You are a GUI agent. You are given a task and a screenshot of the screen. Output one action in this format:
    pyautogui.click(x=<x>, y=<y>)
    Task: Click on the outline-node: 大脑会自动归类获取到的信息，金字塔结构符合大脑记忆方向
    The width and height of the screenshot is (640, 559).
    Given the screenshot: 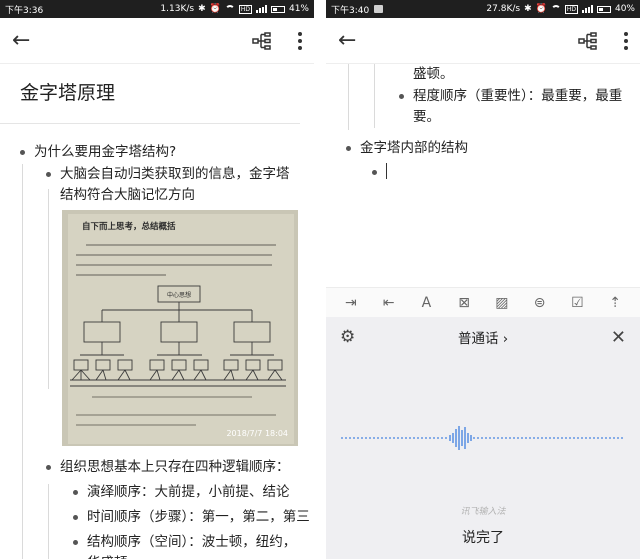 What is the action you would take?
    pyautogui.click(x=150, y=185)
    